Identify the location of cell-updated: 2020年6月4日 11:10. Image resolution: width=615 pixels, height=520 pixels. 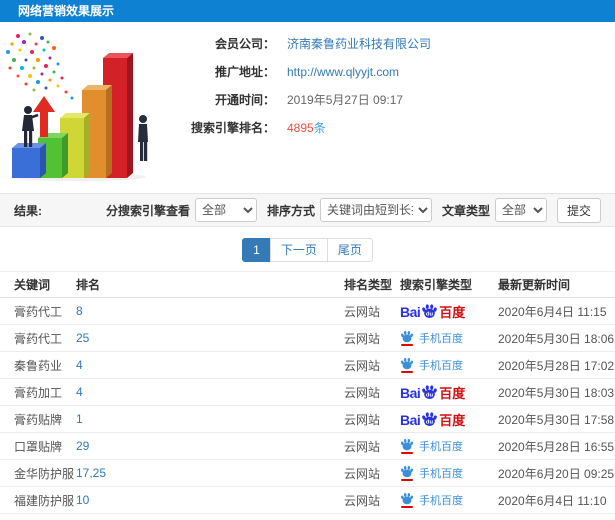
(552, 500).